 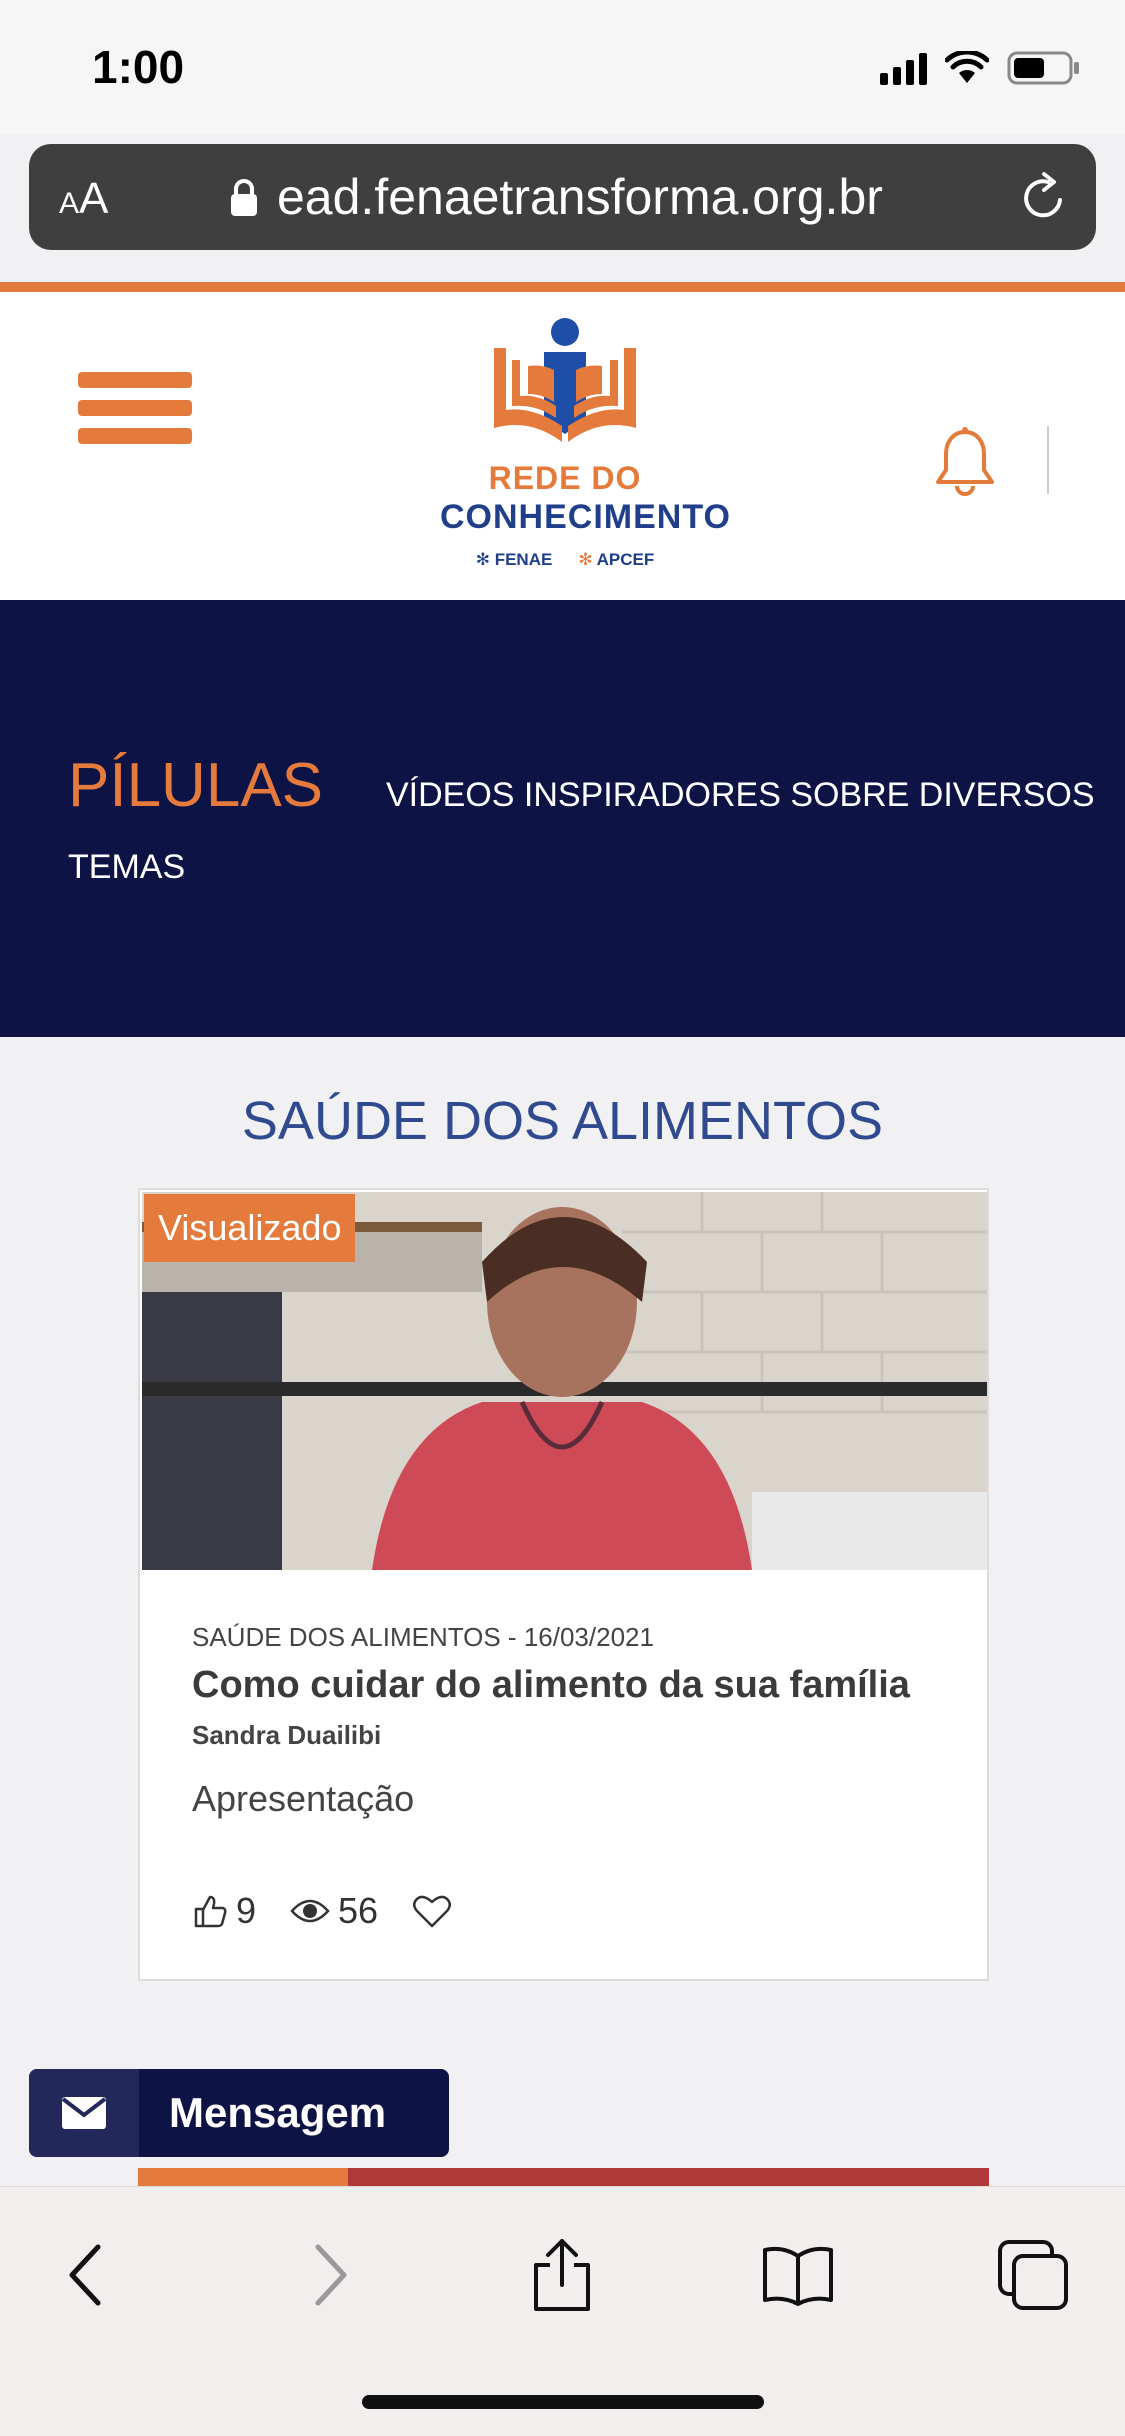 What do you see at coordinates (246, 1910) in the screenshot?
I see `likes-count: 9` at bounding box center [246, 1910].